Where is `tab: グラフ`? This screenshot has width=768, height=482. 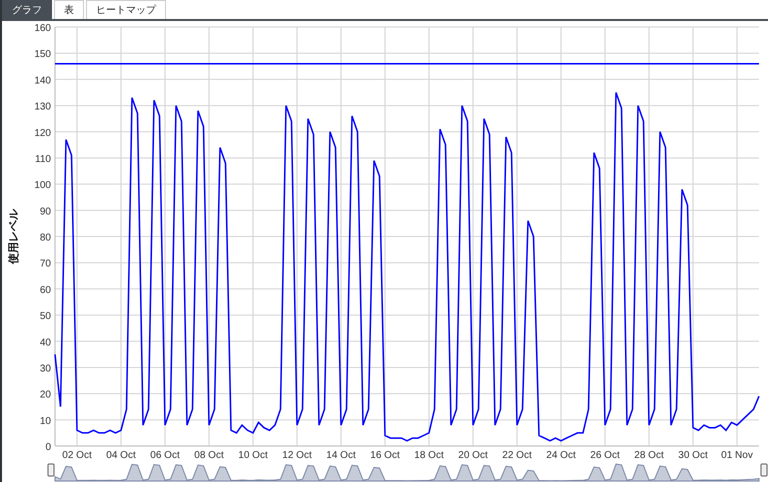 tab: グラフ is located at coordinates (27, 9).